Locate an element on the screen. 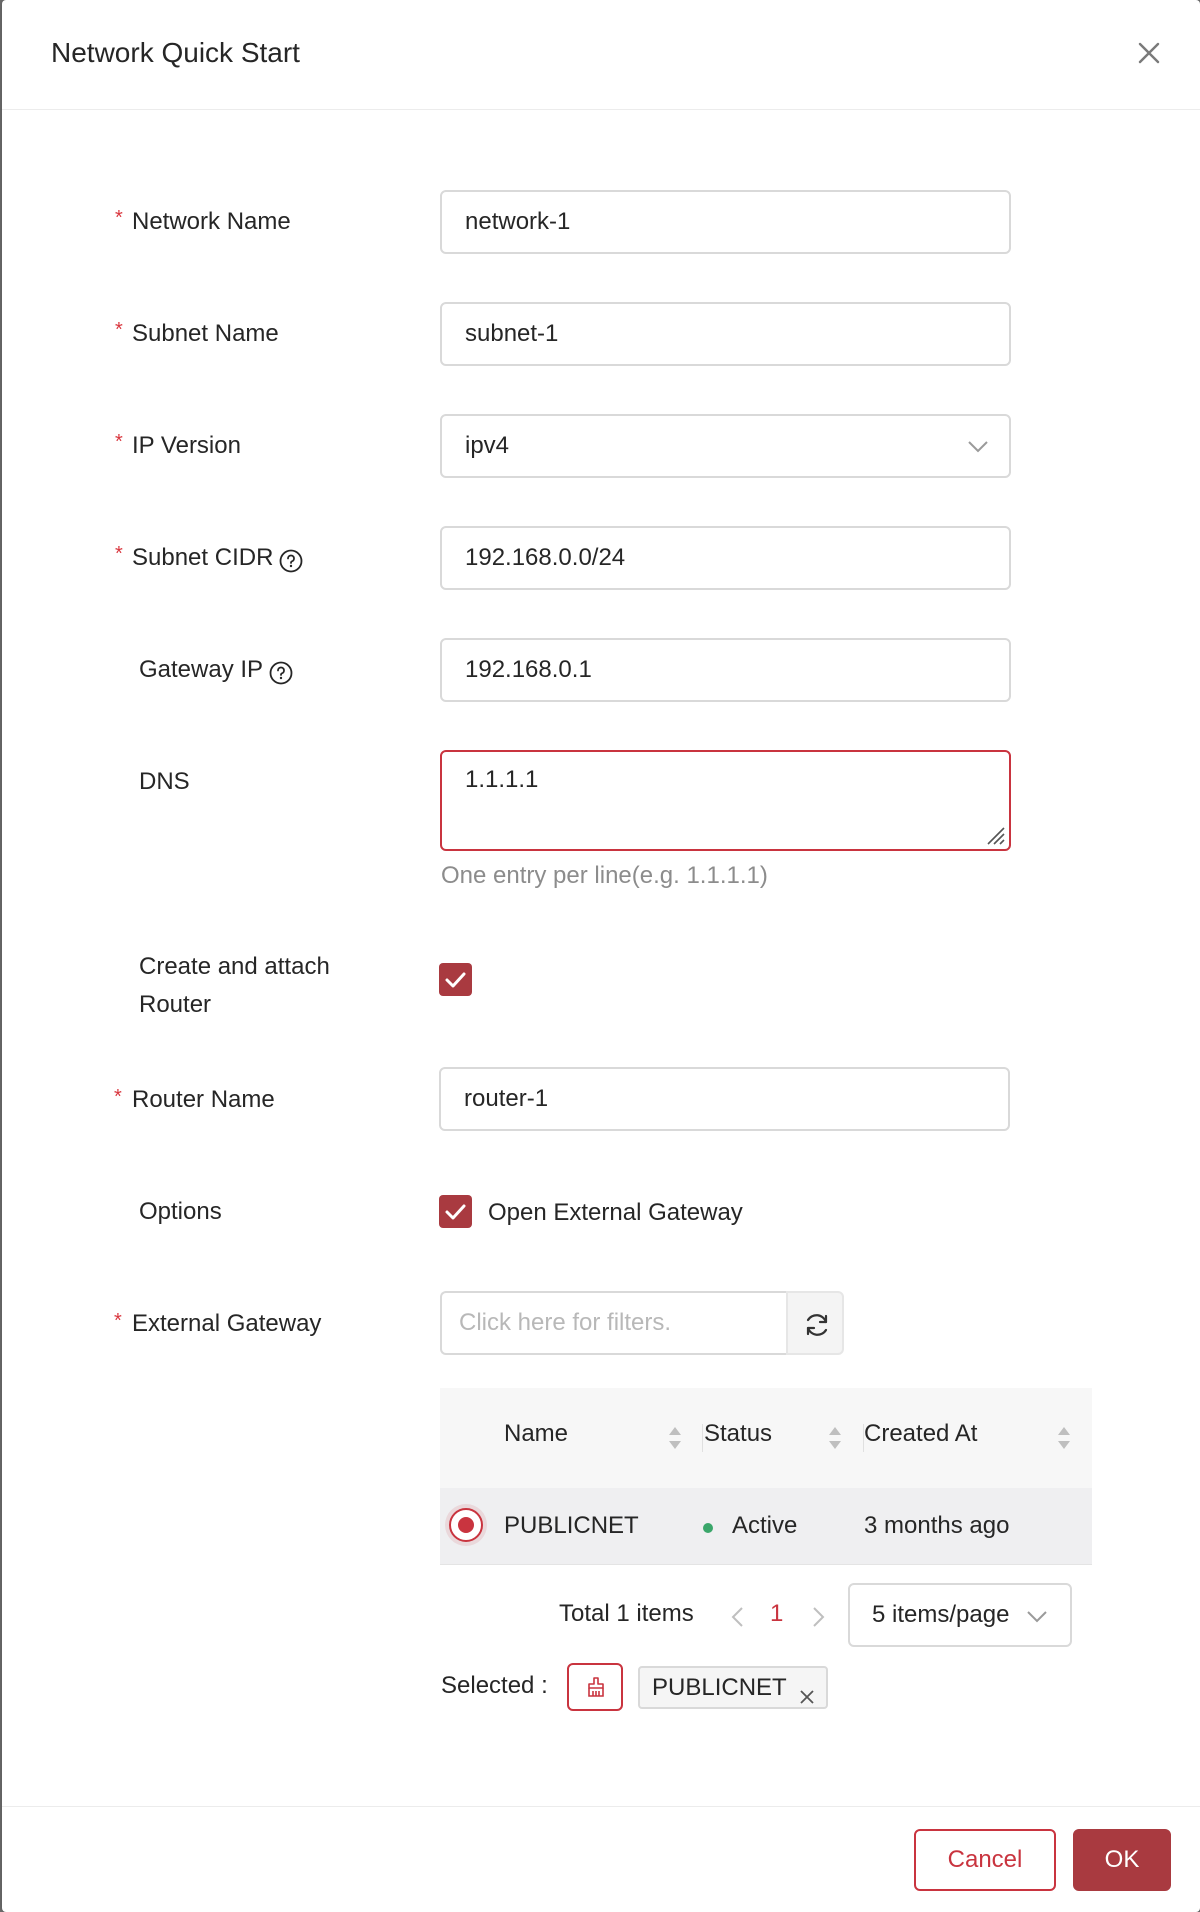 The width and height of the screenshot is (1200, 1912). create-router-checkbox is located at coordinates (455, 979).